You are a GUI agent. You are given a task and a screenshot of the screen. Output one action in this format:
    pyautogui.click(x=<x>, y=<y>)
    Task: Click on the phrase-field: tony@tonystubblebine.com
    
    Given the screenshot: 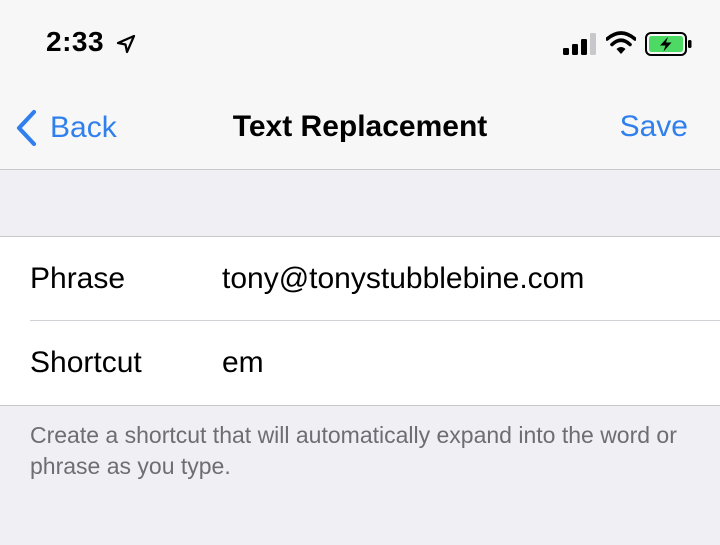 What is the action you would take?
    pyautogui.click(x=403, y=279)
    